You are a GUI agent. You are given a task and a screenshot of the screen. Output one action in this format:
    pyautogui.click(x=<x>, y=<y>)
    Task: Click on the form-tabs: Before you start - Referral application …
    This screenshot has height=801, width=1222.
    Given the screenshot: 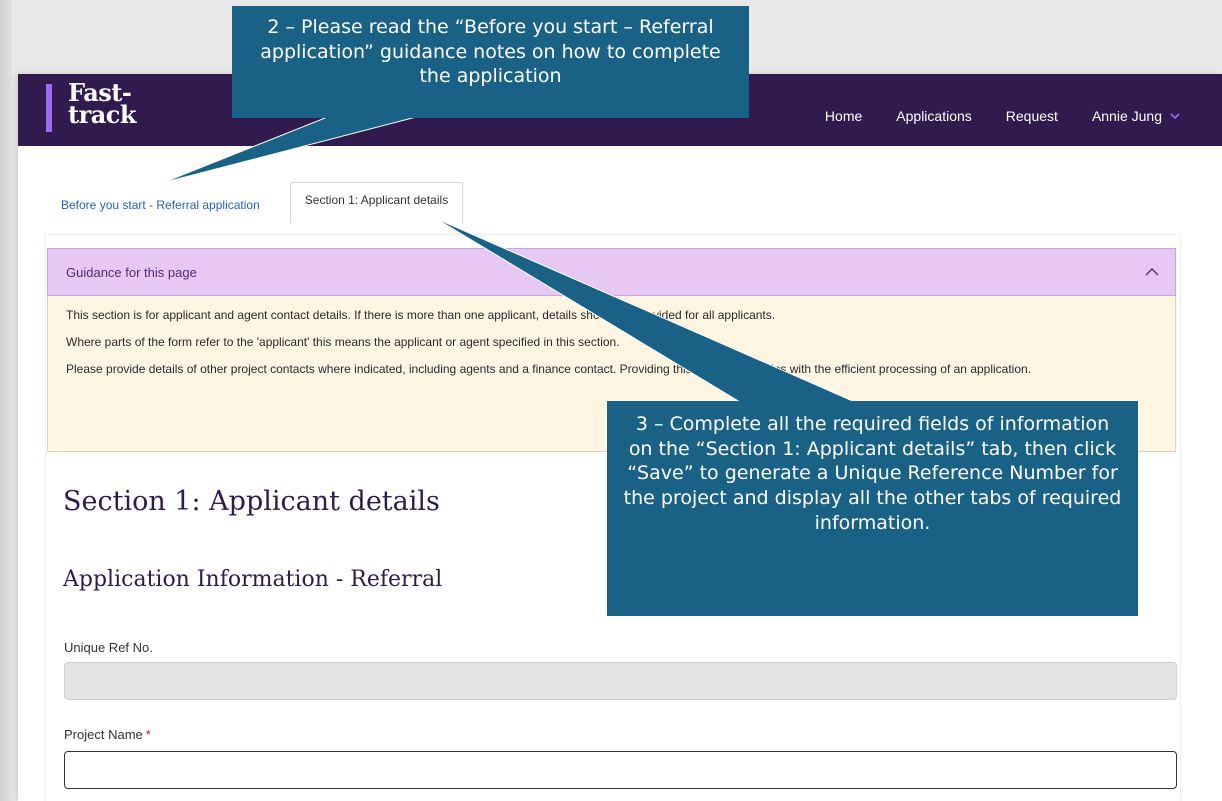 What is the action you would take?
    pyautogui.click(x=262, y=202)
    